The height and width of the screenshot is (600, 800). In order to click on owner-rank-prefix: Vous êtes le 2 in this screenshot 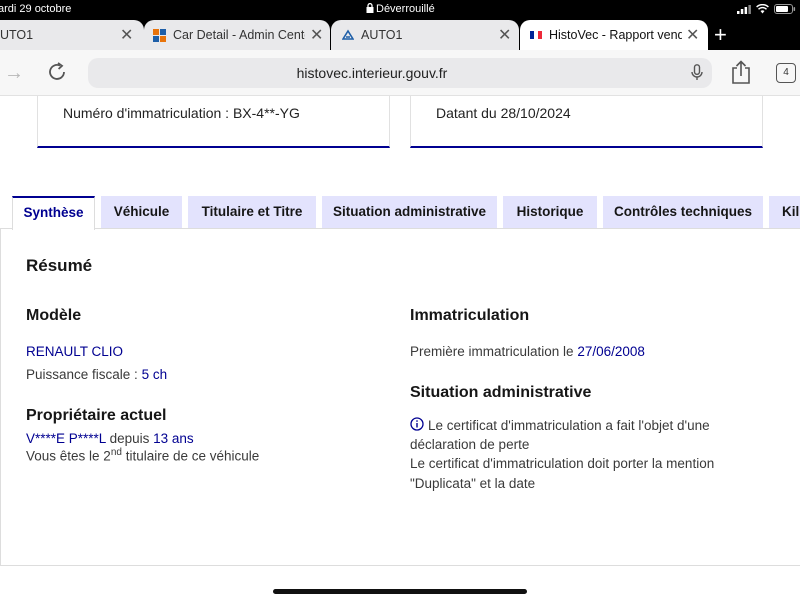, I will do `click(68, 456)`.